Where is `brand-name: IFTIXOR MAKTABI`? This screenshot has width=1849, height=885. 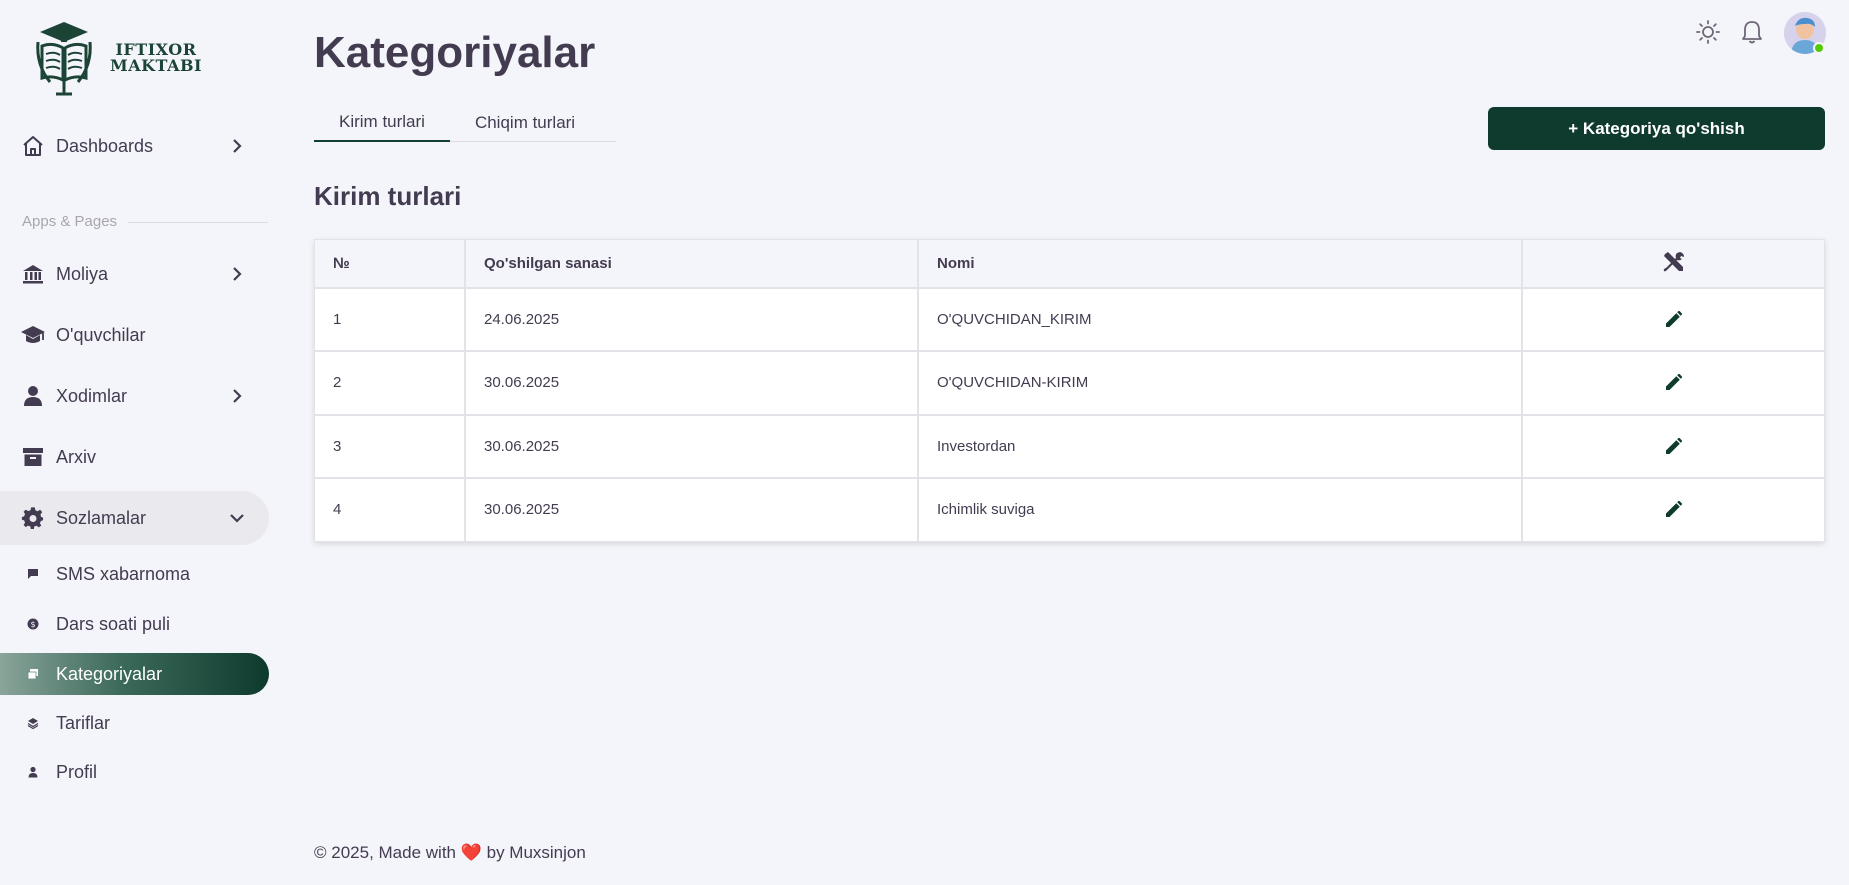 brand-name: IFTIXOR MAKTABI is located at coordinates (156, 58).